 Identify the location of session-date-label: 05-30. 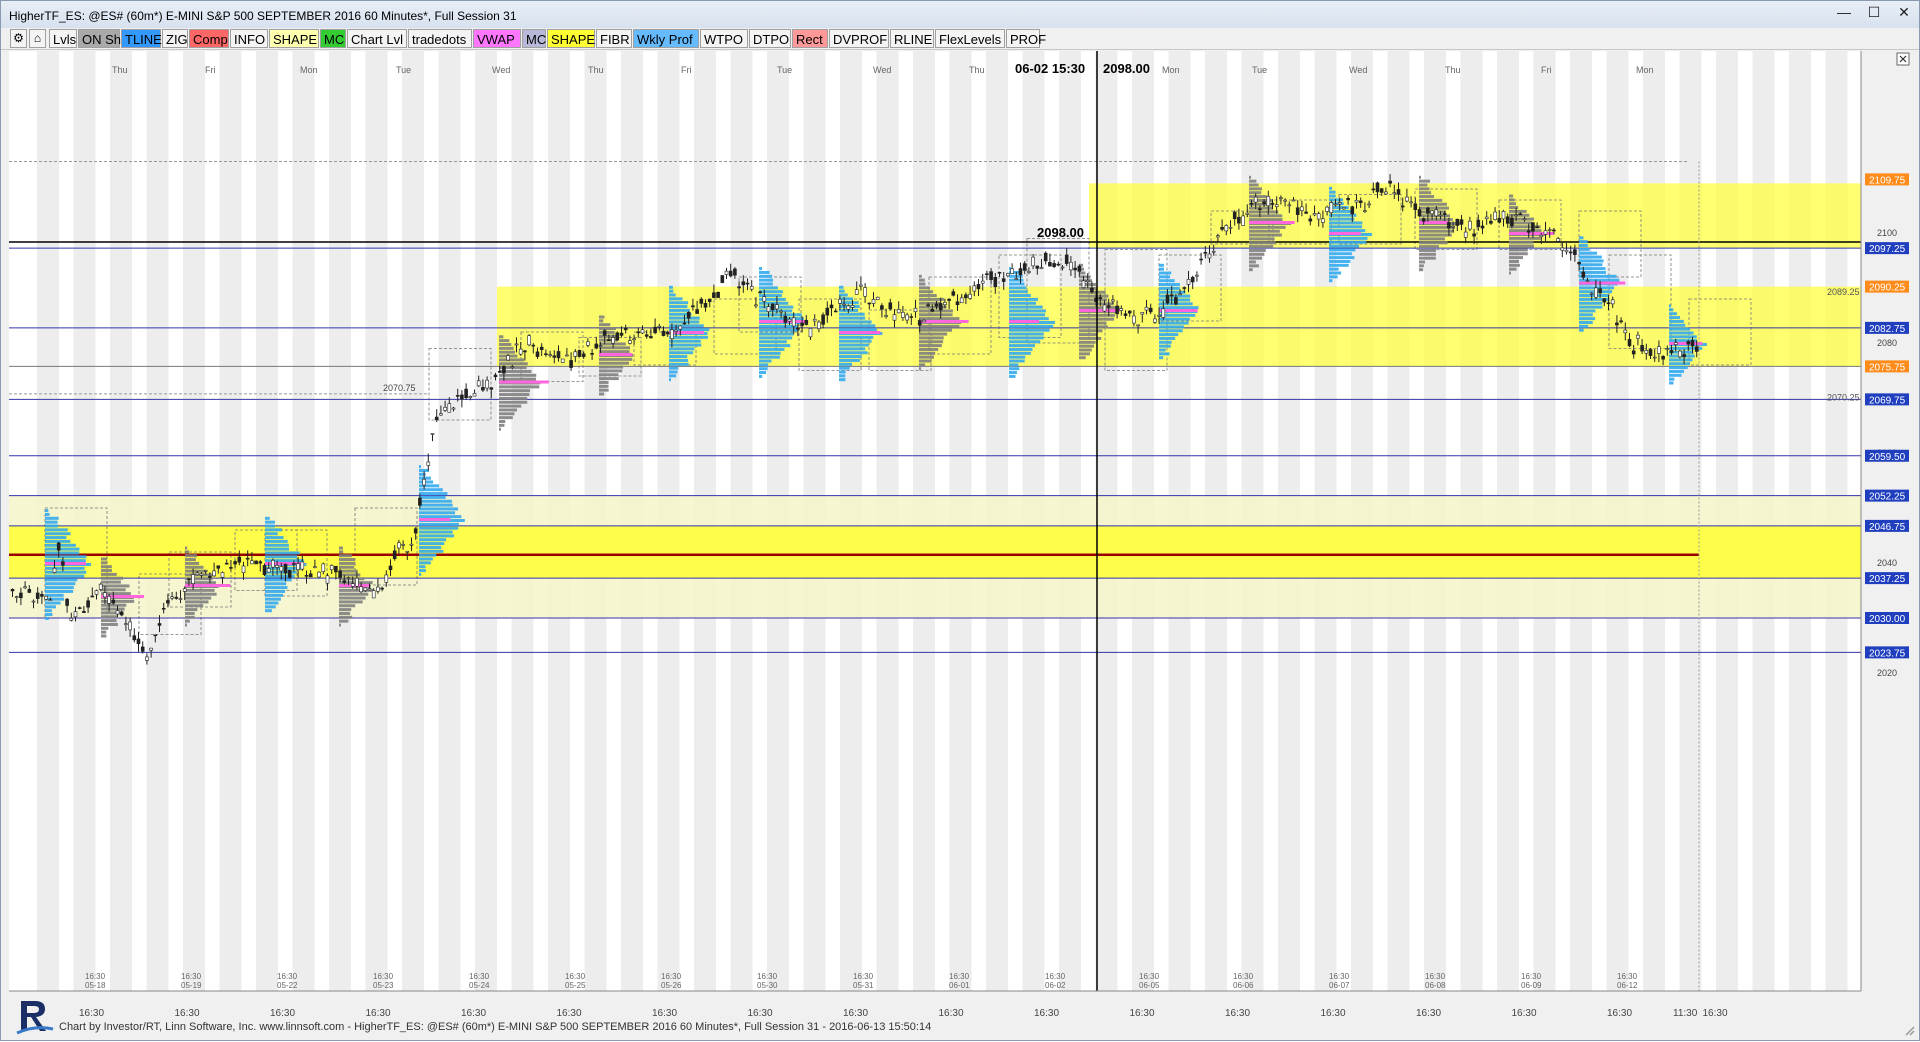
(767, 985).